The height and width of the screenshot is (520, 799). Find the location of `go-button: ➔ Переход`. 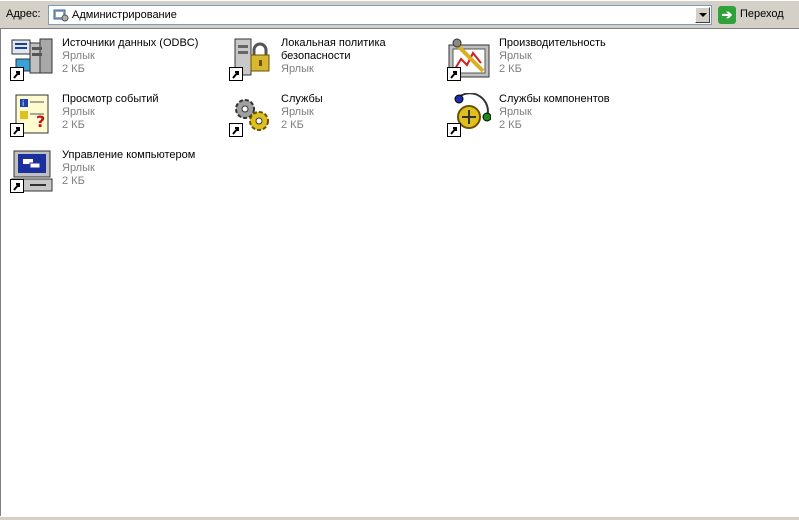

go-button: ➔ Переход is located at coordinates (756, 15).